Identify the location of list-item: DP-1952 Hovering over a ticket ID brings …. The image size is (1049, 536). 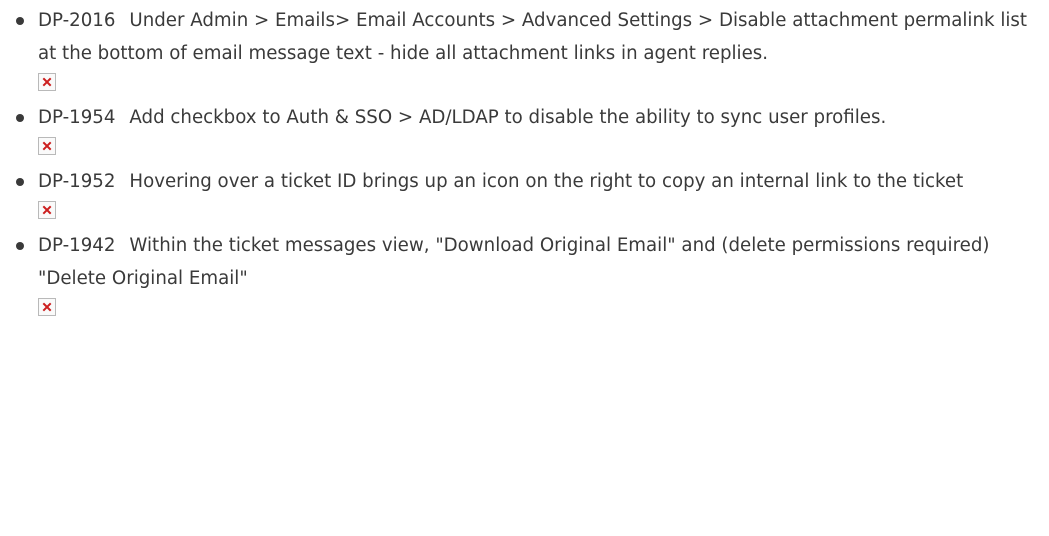
(524, 192).